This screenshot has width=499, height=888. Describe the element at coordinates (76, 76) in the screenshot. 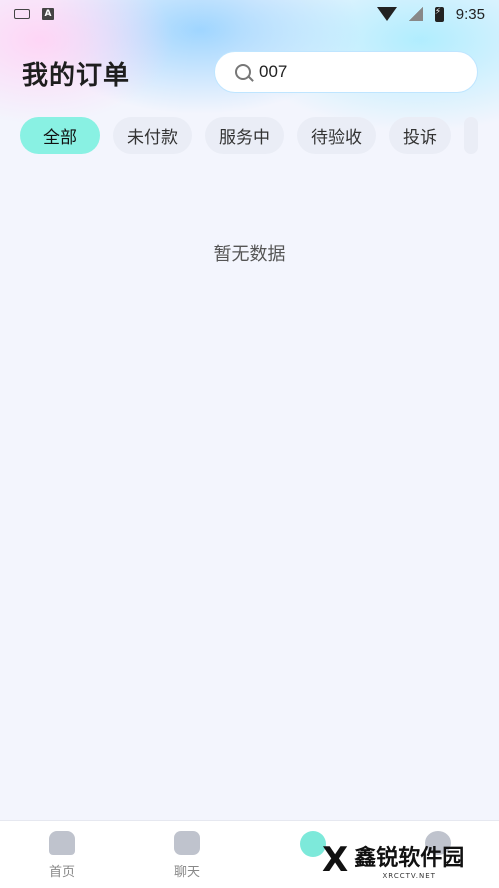

I see `page-title: 我的订单` at that location.